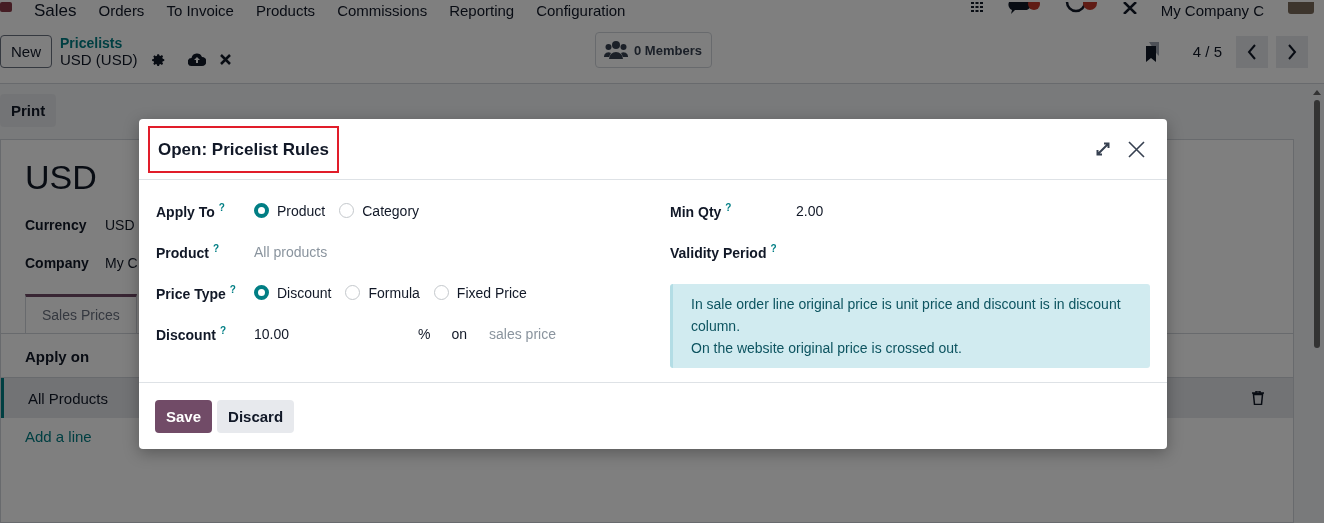  I want to click on scrollbar, so click(1317, 218).